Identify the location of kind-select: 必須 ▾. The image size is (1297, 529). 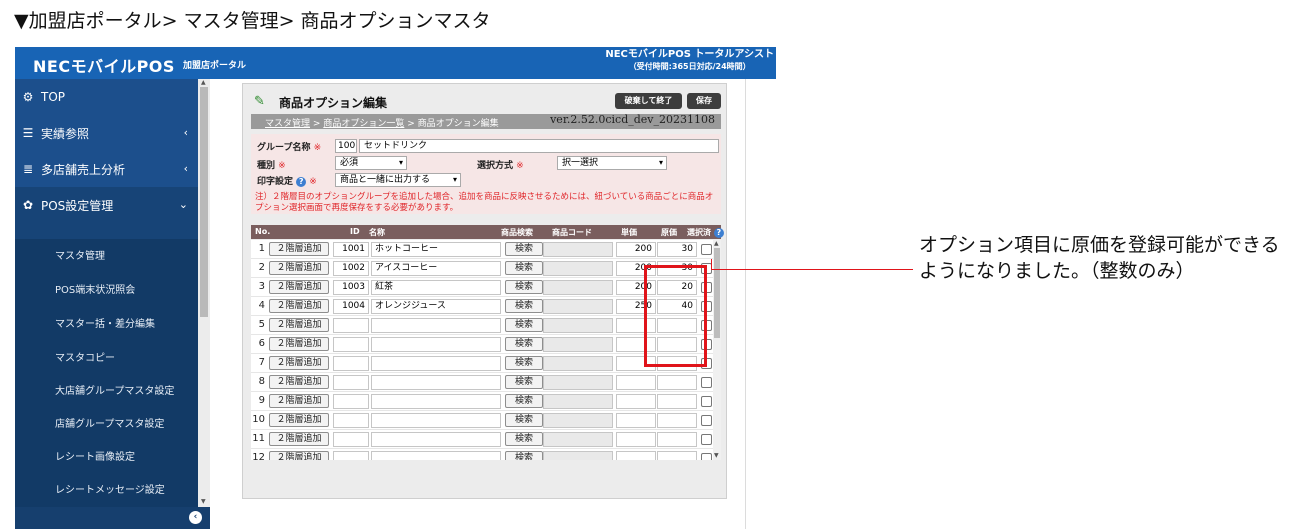
(371, 163).